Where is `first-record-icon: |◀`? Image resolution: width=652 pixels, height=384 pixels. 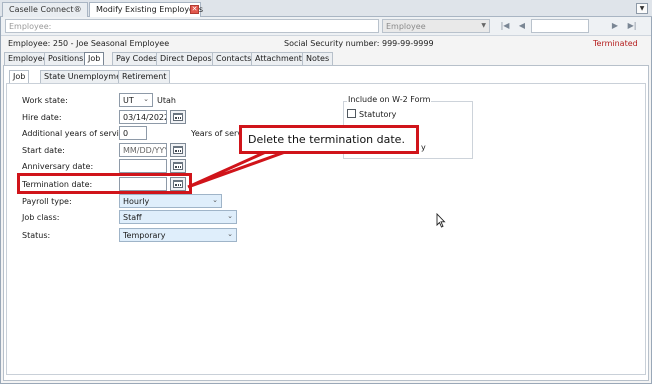
first-record-icon: |◀ is located at coordinates (505, 26).